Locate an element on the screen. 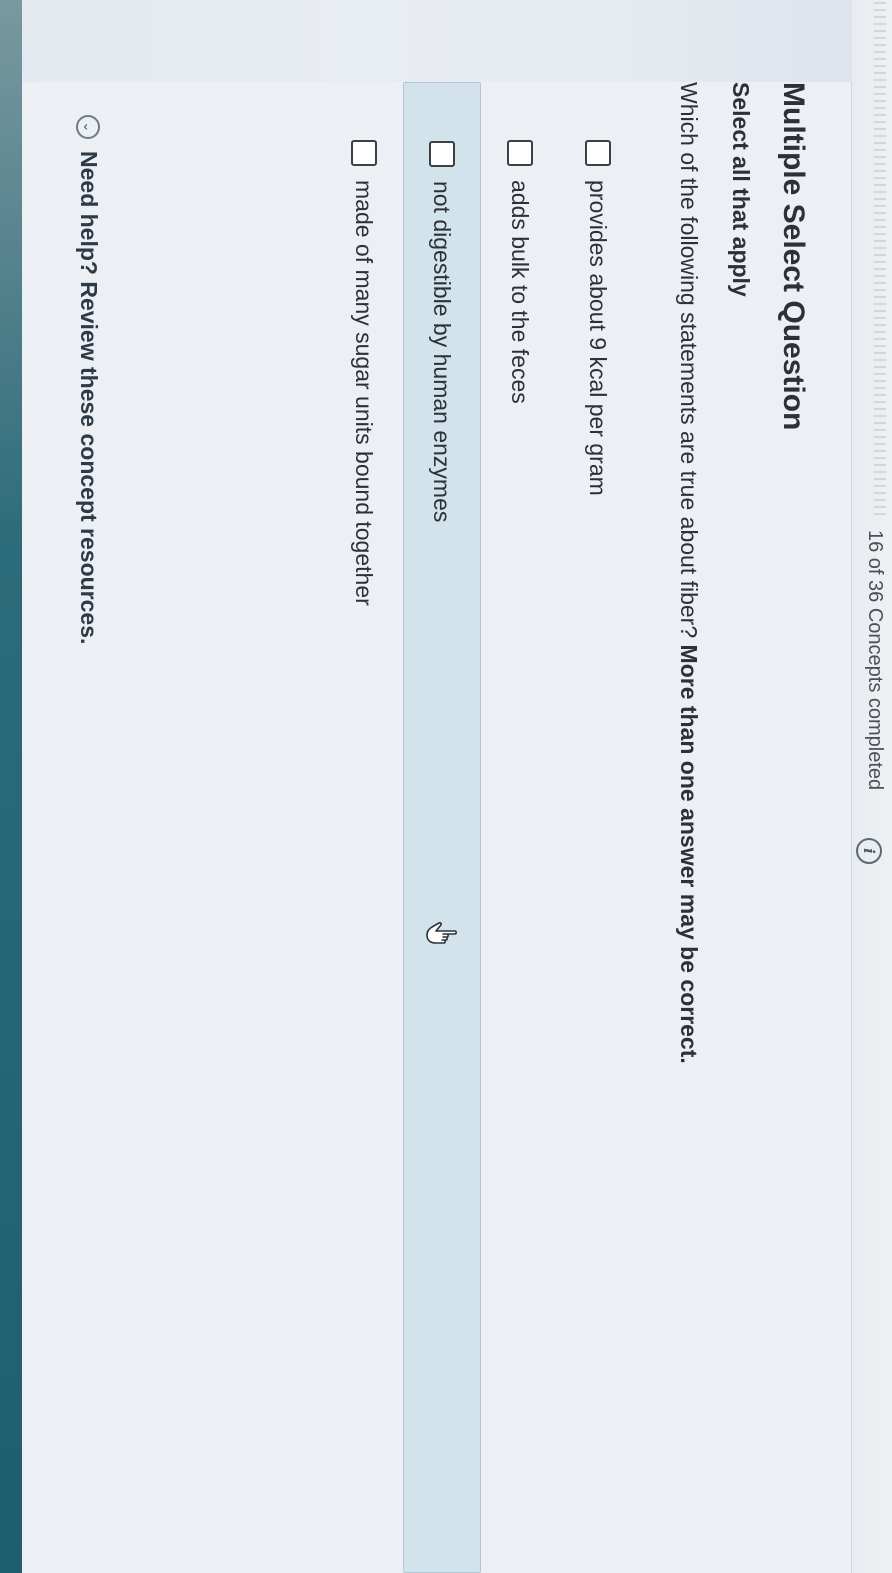 Image resolution: width=892 pixels, height=1573 pixels. question-prompt-note: More than one answer may be correct. is located at coordinates (689, 854).